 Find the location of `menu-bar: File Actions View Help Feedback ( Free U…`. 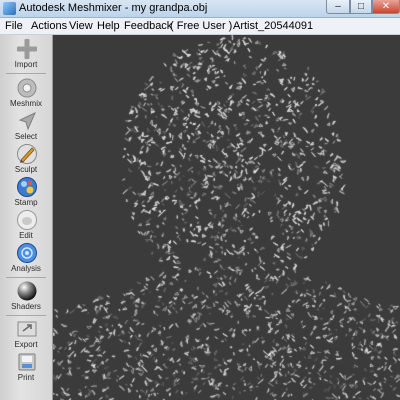

menu-bar: File Actions View Help Feedback ( Free U… is located at coordinates (200, 26).